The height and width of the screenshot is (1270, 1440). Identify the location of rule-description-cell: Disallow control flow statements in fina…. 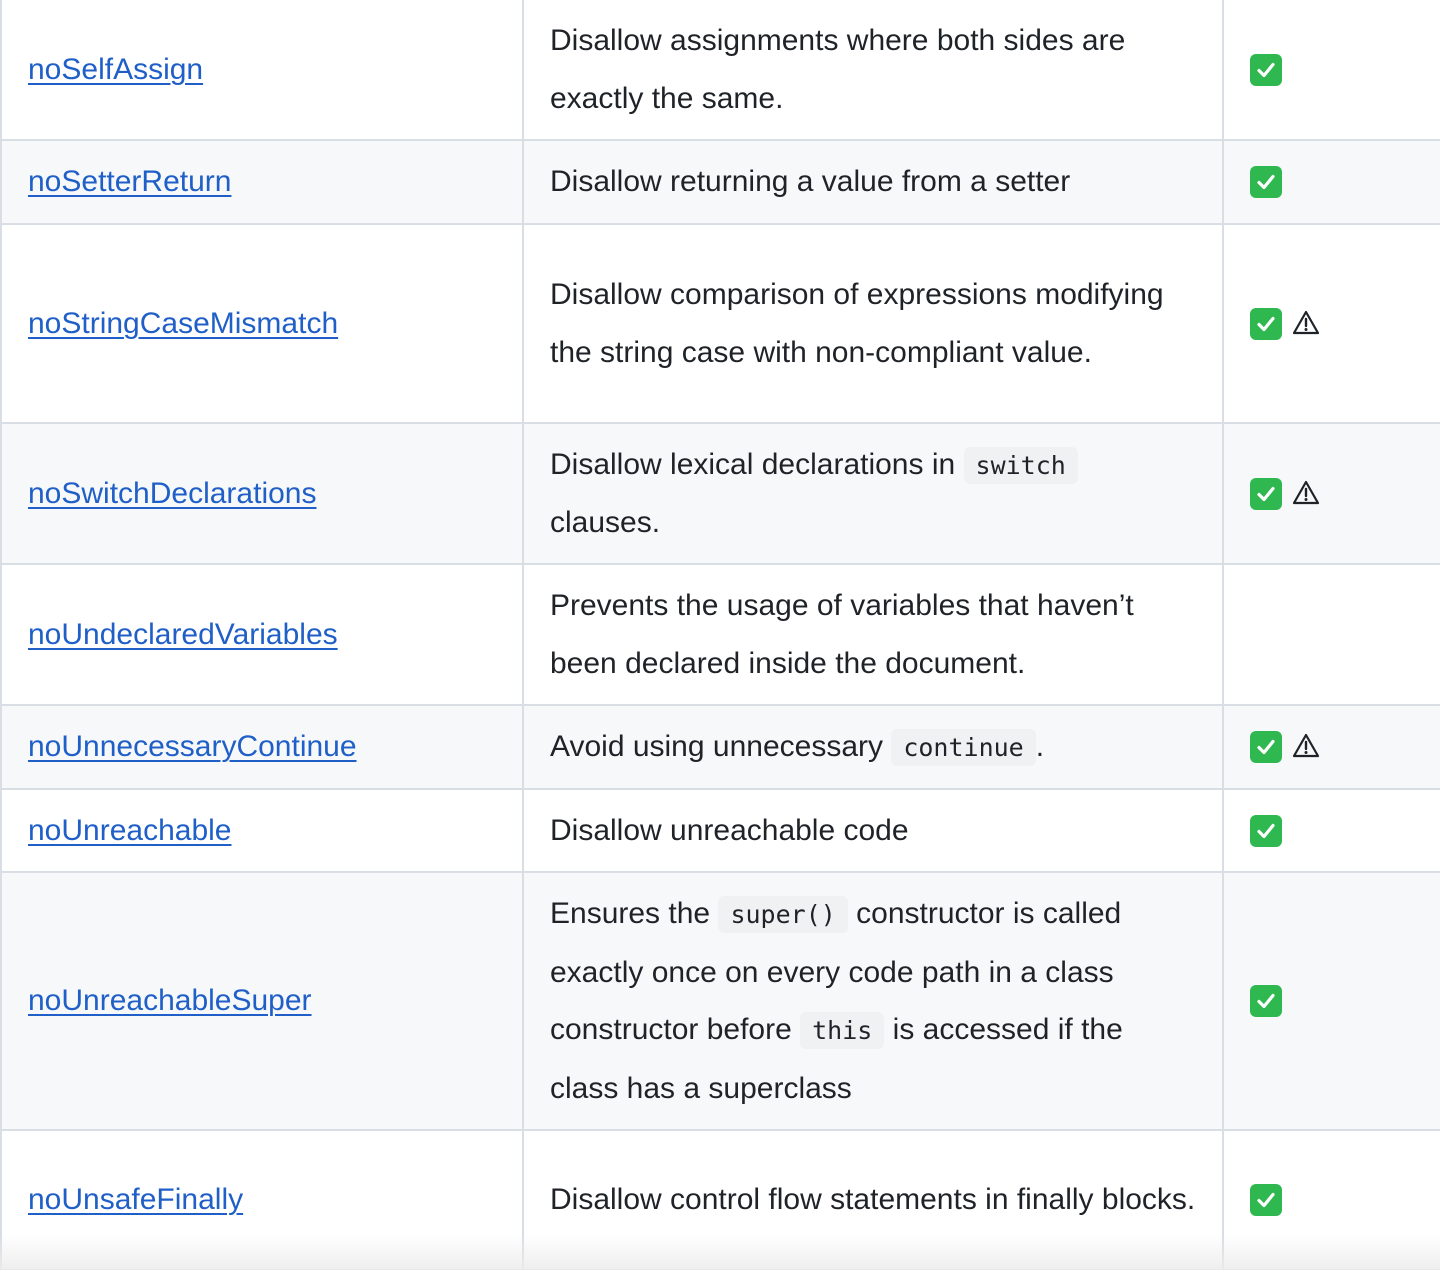
(873, 1199).